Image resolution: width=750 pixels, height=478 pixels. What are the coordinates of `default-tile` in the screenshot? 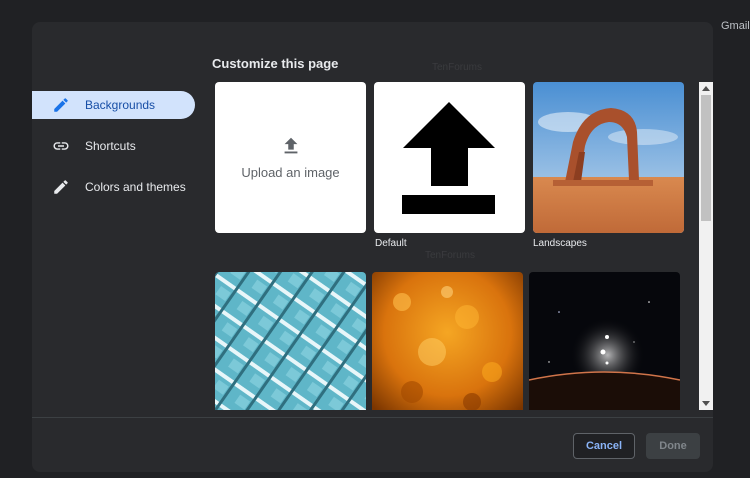 It's located at (449, 157).